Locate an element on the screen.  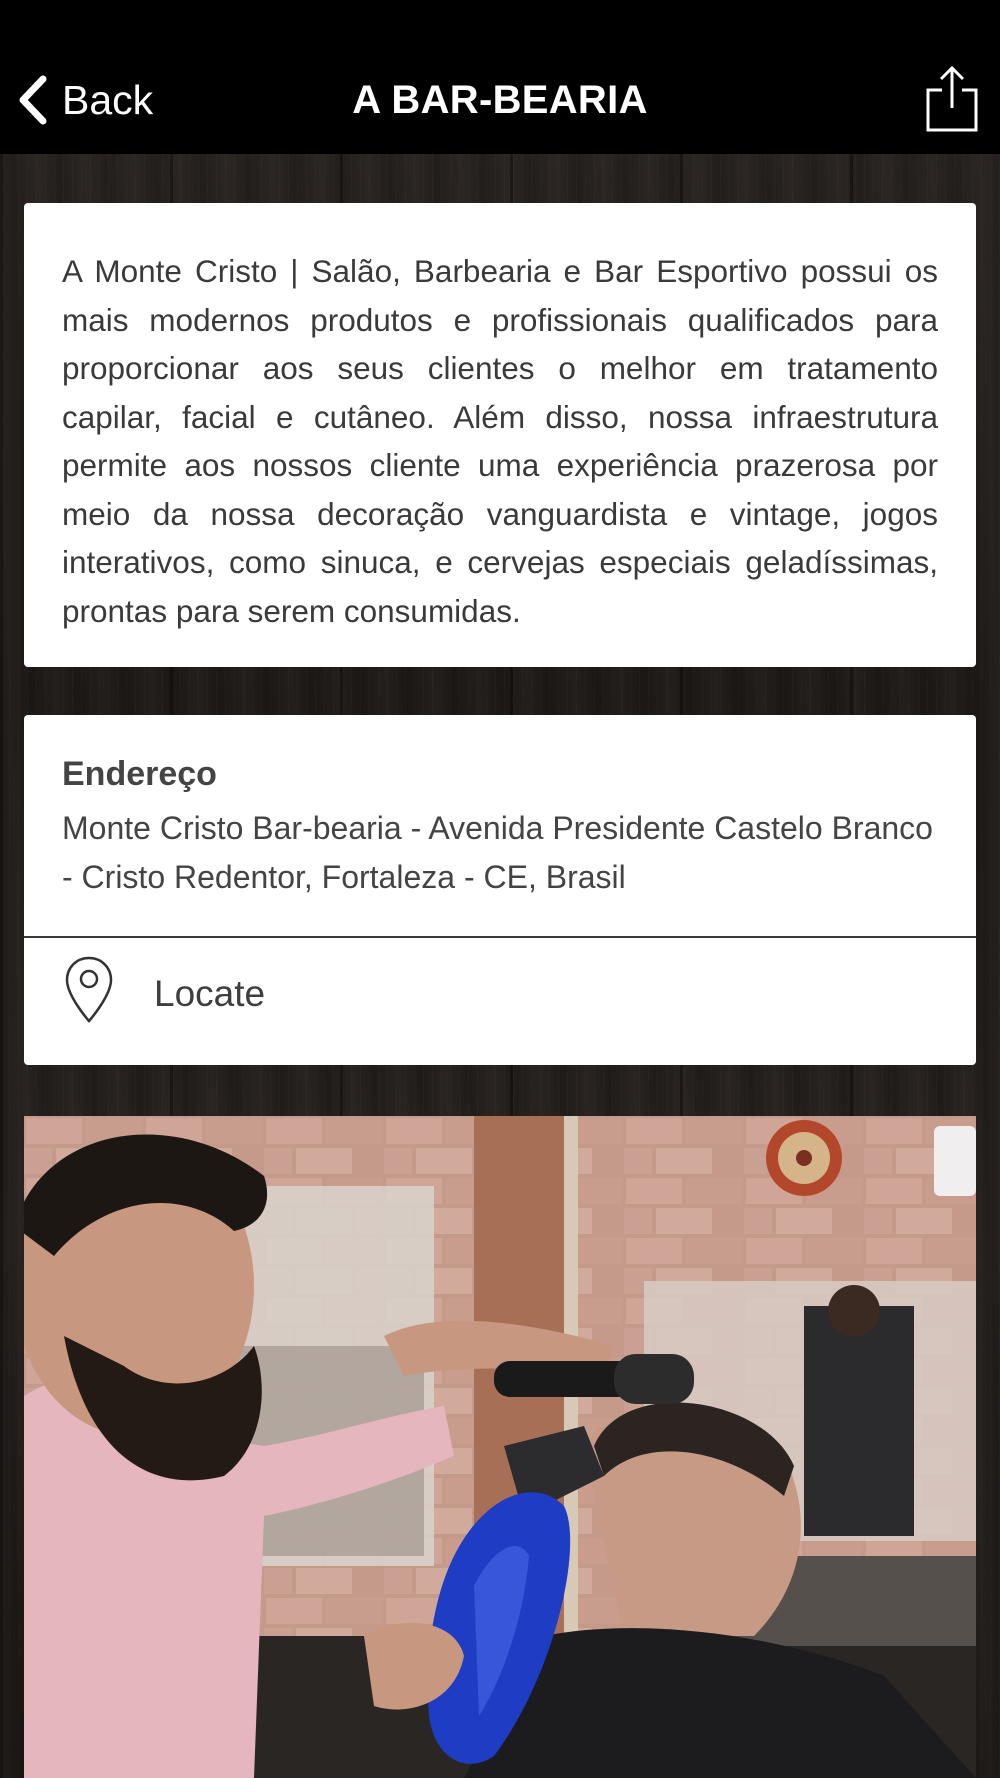
share-icon is located at coordinates (952, 98).